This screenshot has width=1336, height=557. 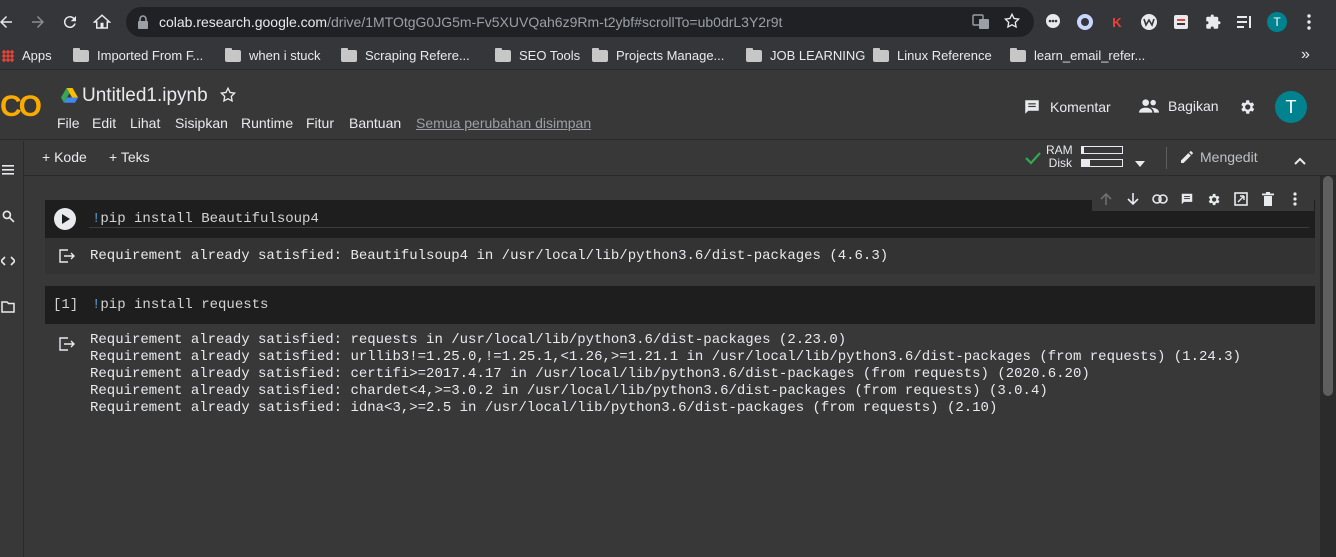 I want to click on menu-view: Lihat, so click(x=145, y=123).